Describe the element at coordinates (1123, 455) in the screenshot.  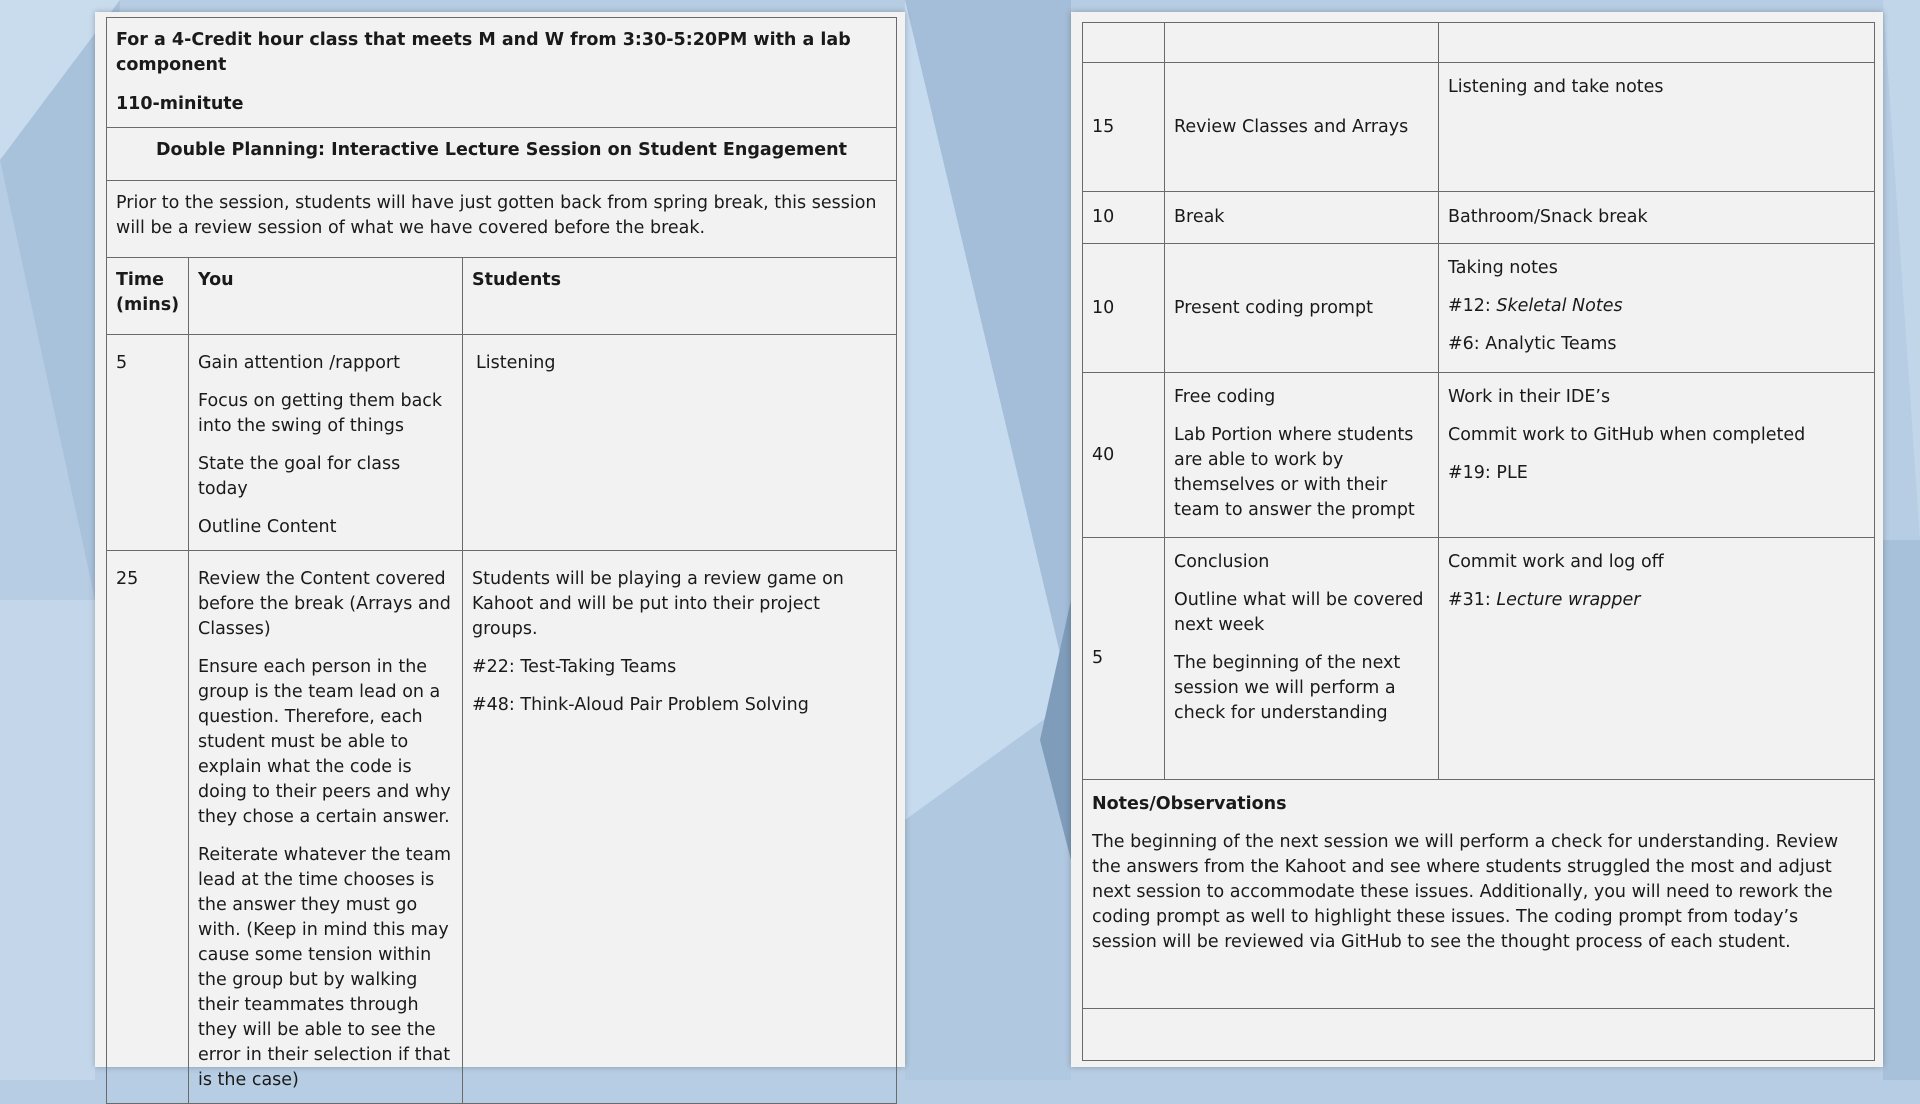
I see `row-time: 40` at that location.